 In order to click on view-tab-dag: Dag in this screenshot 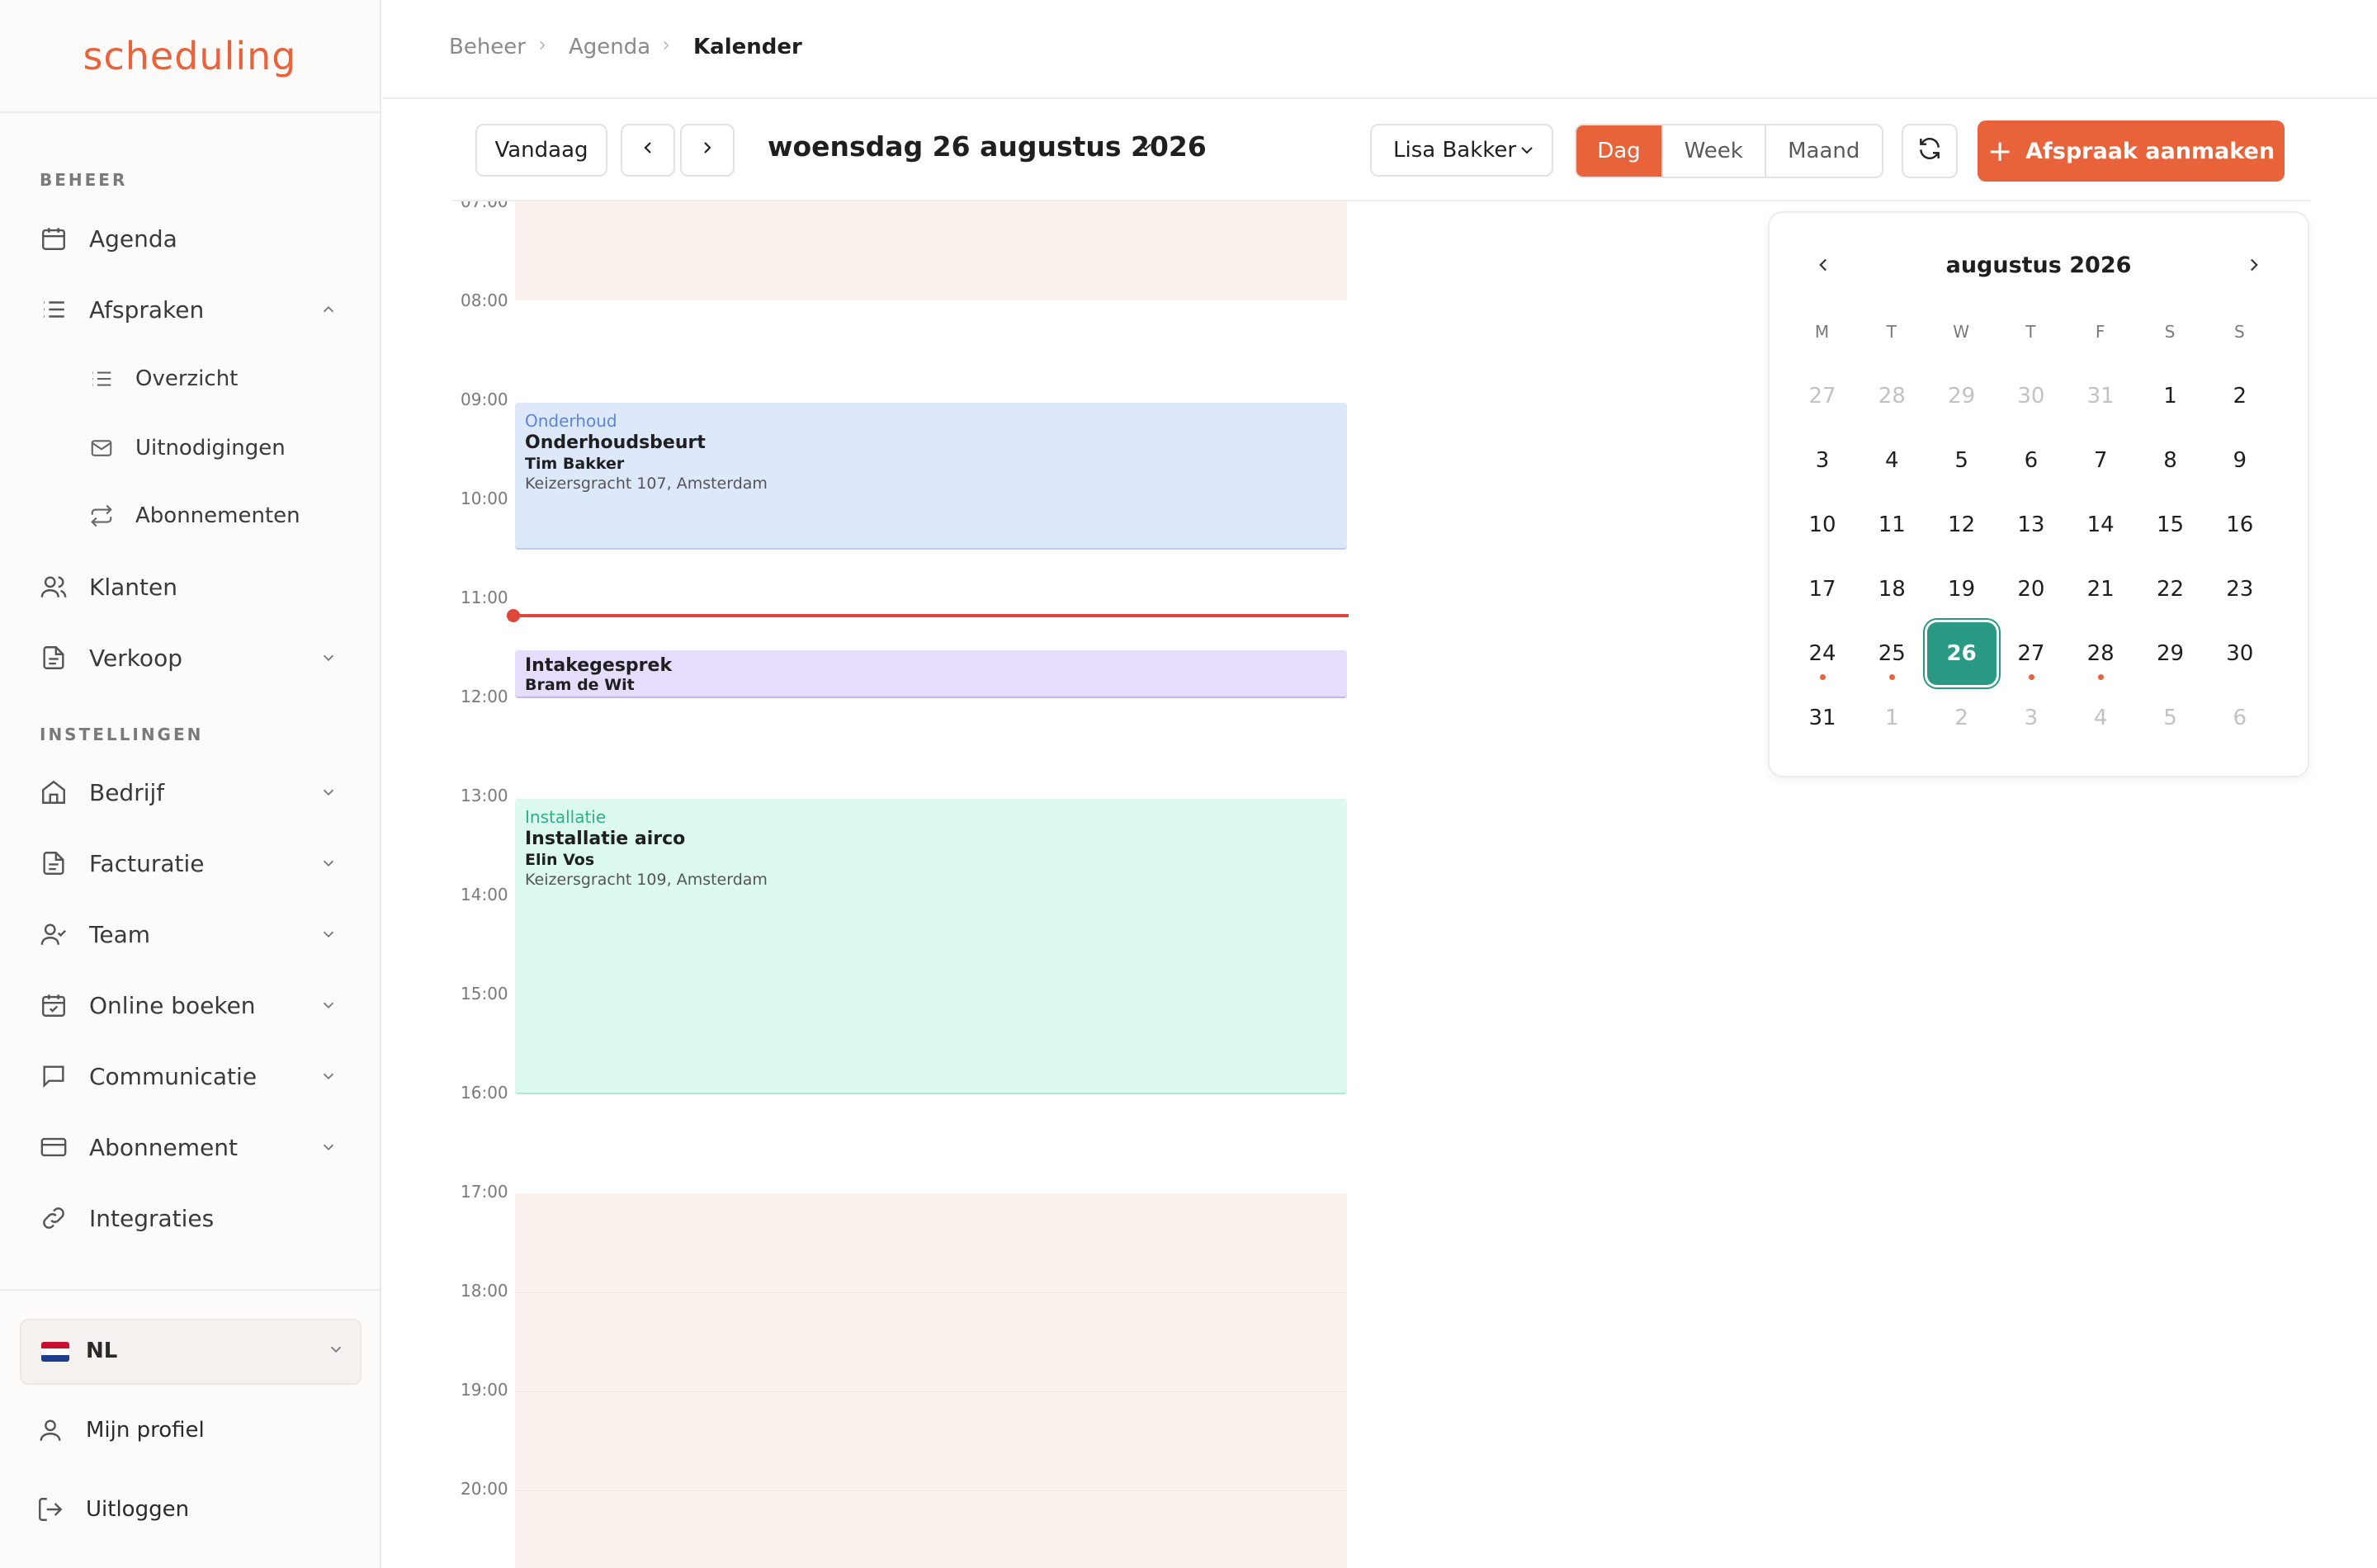, I will do `click(1619, 151)`.